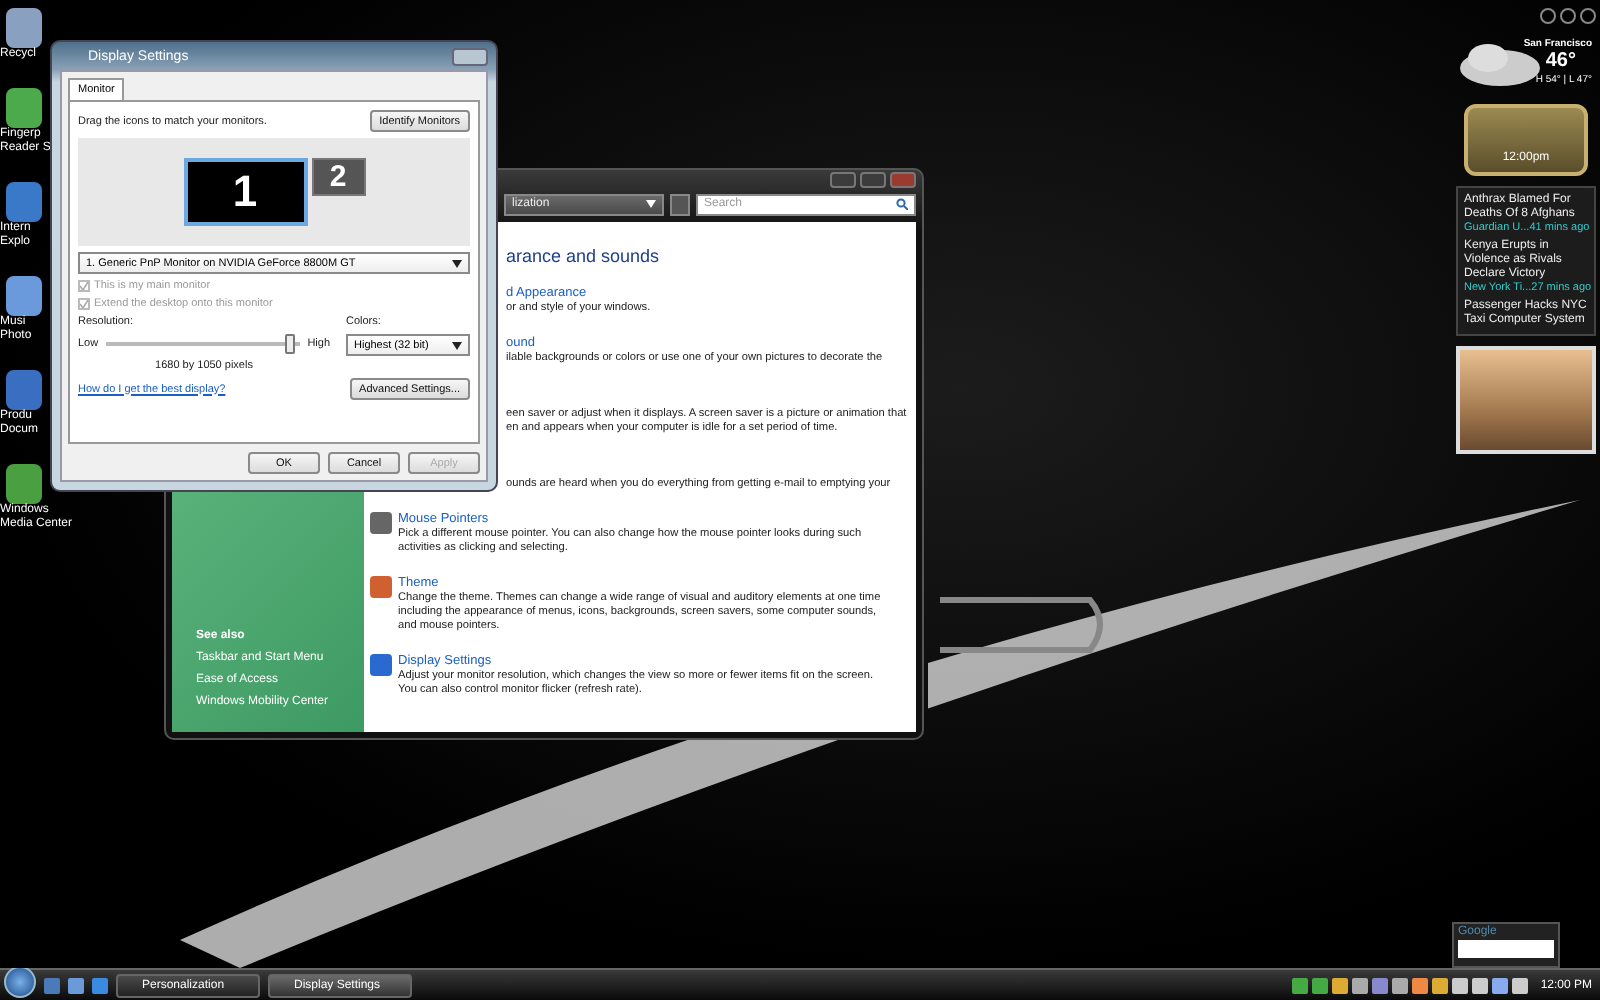  Describe the element at coordinates (338, 177) in the screenshot. I see `monitor-tile: 2` at that location.